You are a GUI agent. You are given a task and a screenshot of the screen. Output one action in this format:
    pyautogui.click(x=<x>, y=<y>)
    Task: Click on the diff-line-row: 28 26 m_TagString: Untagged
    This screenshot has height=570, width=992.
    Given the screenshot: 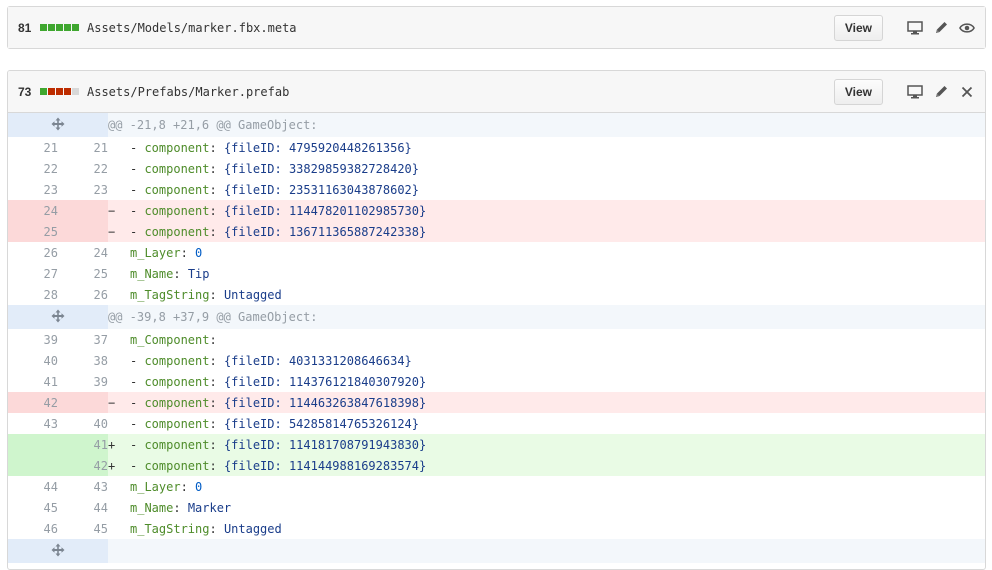 What is the action you would take?
    pyautogui.click(x=496, y=294)
    